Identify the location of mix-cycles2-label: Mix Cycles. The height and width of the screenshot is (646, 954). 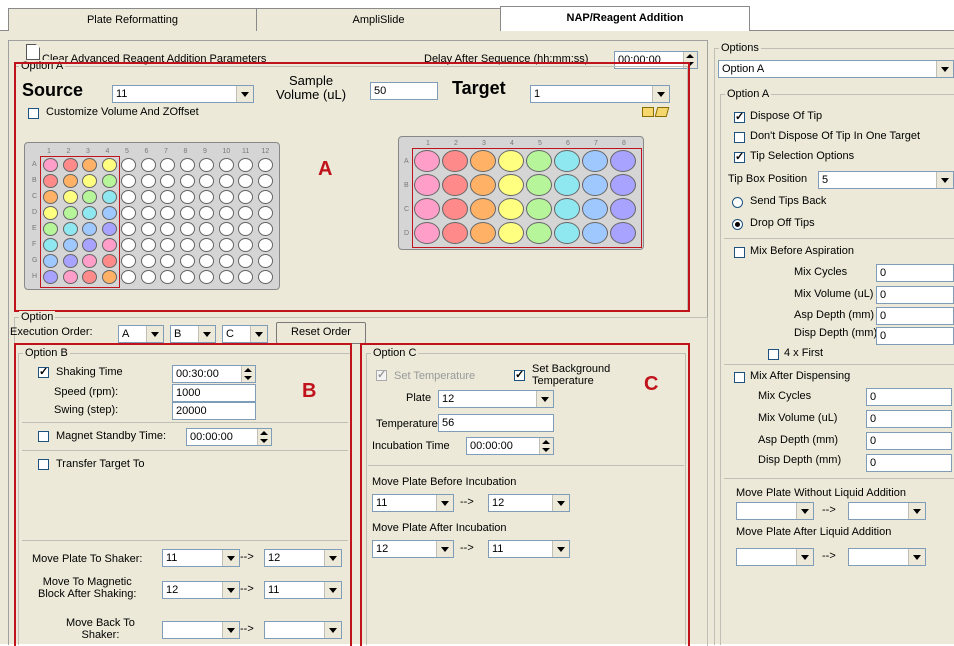
(785, 396).